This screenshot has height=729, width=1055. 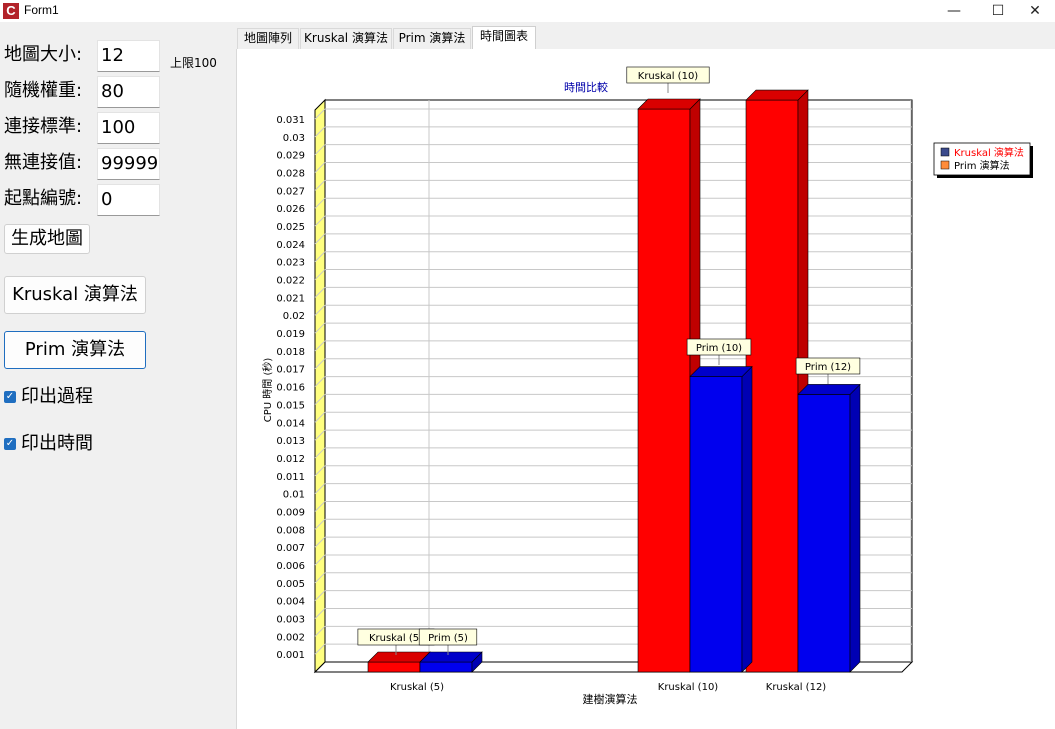 I want to click on map-size-limit-label: 上限100, so click(x=193, y=63).